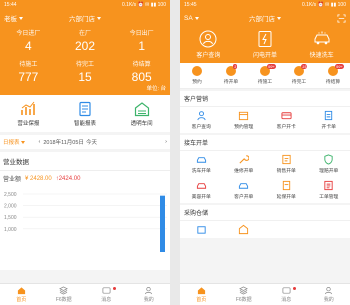  What do you see at coordinates (244, 229) in the screenshot?
I see `grid-warehouse-item` at bounding box center [244, 229].